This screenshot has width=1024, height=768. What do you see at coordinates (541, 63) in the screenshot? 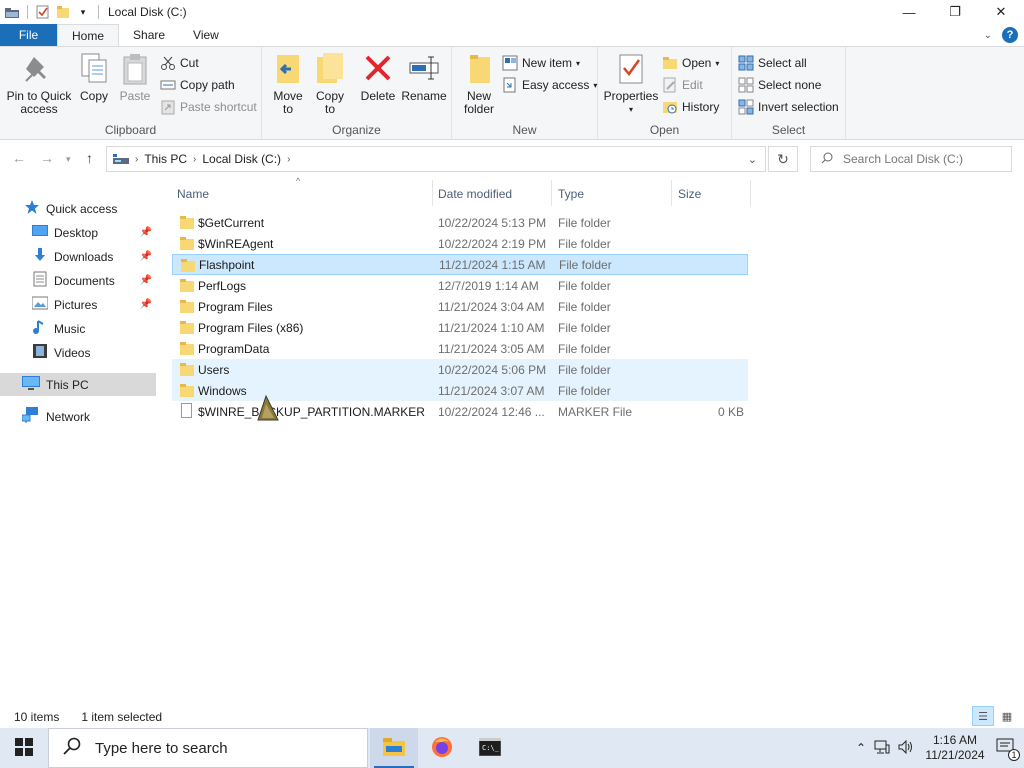
I see `new-item-button: New item ▾` at bounding box center [541, 63].